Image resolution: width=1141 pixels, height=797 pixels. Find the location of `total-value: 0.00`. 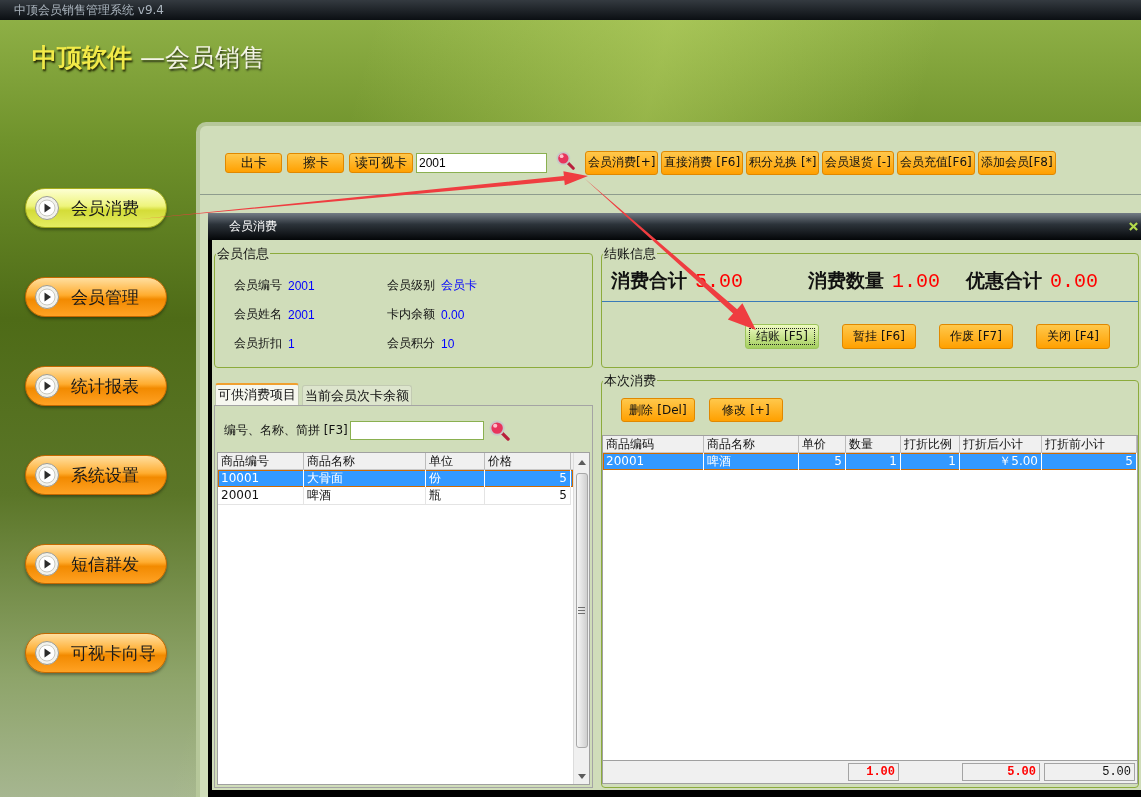

total-value: 0.00 is located at coordinates (1074, 281).